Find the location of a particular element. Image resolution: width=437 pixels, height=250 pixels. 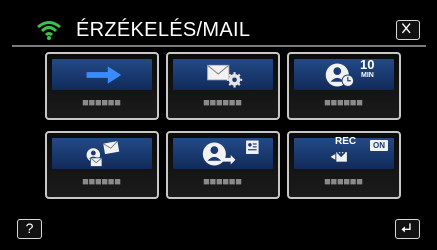

page-title: ÉRZÉKELÉS/MAIL is located at coordinates (163, 30).